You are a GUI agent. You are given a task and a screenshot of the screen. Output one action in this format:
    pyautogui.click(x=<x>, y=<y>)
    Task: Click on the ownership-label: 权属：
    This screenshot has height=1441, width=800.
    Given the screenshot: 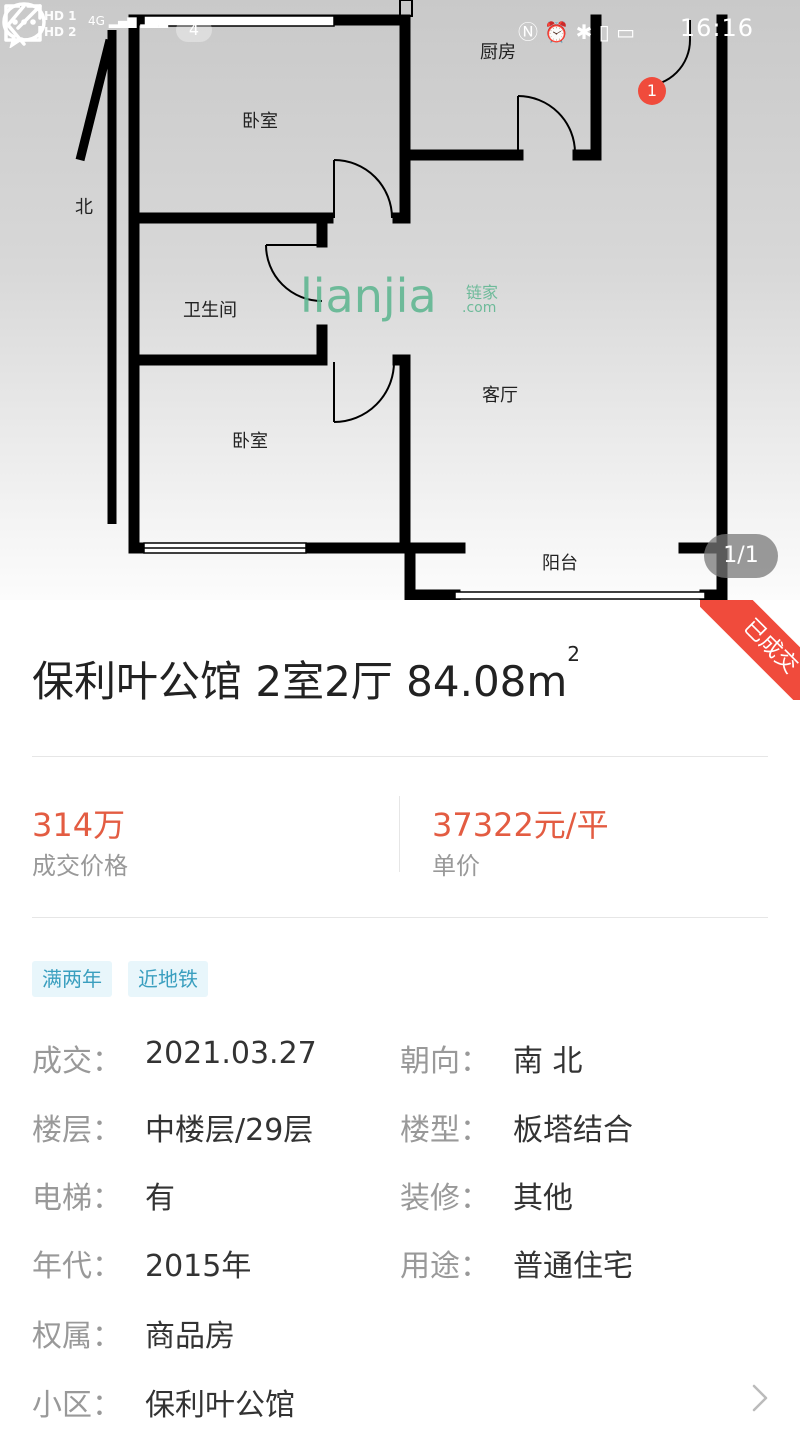 What is the action you would take?
    pyautogui.click(x=77, y=1336)
    